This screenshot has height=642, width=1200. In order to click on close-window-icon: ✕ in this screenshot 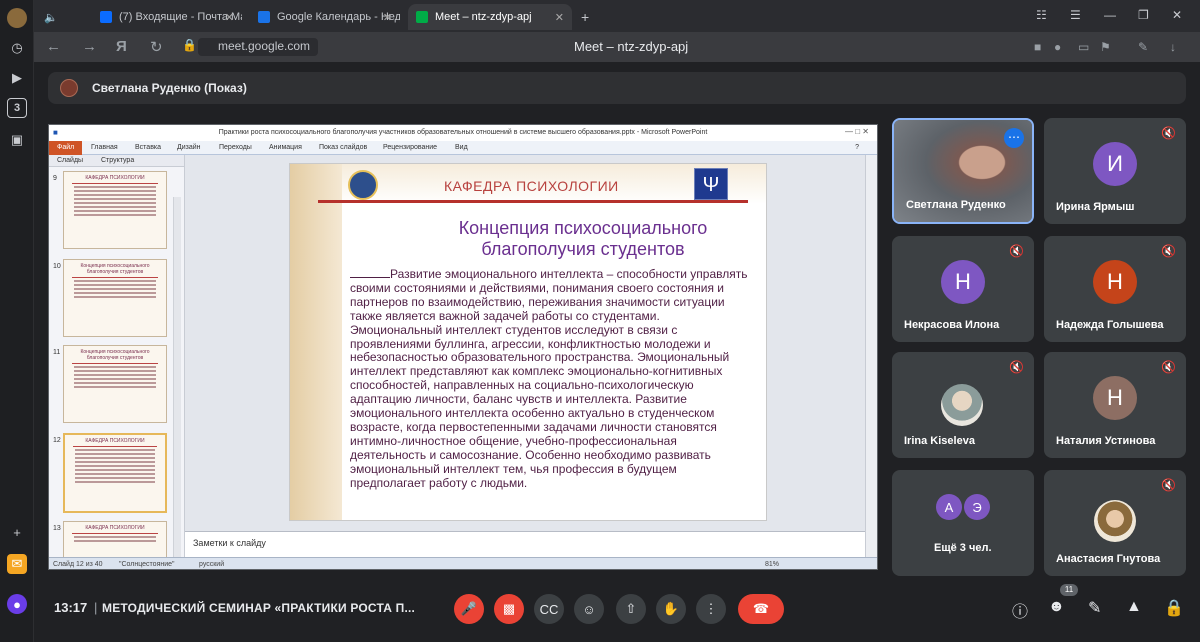, I will do `click(1177, 15)`.